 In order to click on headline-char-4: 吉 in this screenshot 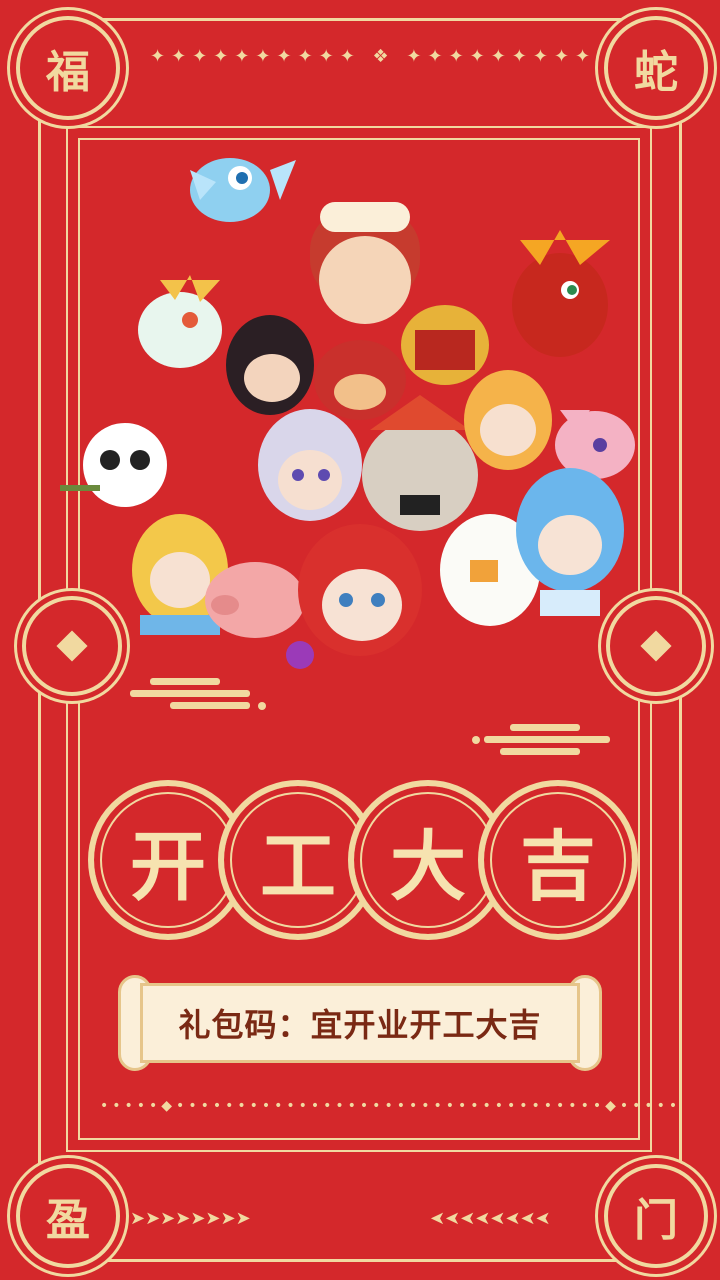, I will do `click(558, 860)`.